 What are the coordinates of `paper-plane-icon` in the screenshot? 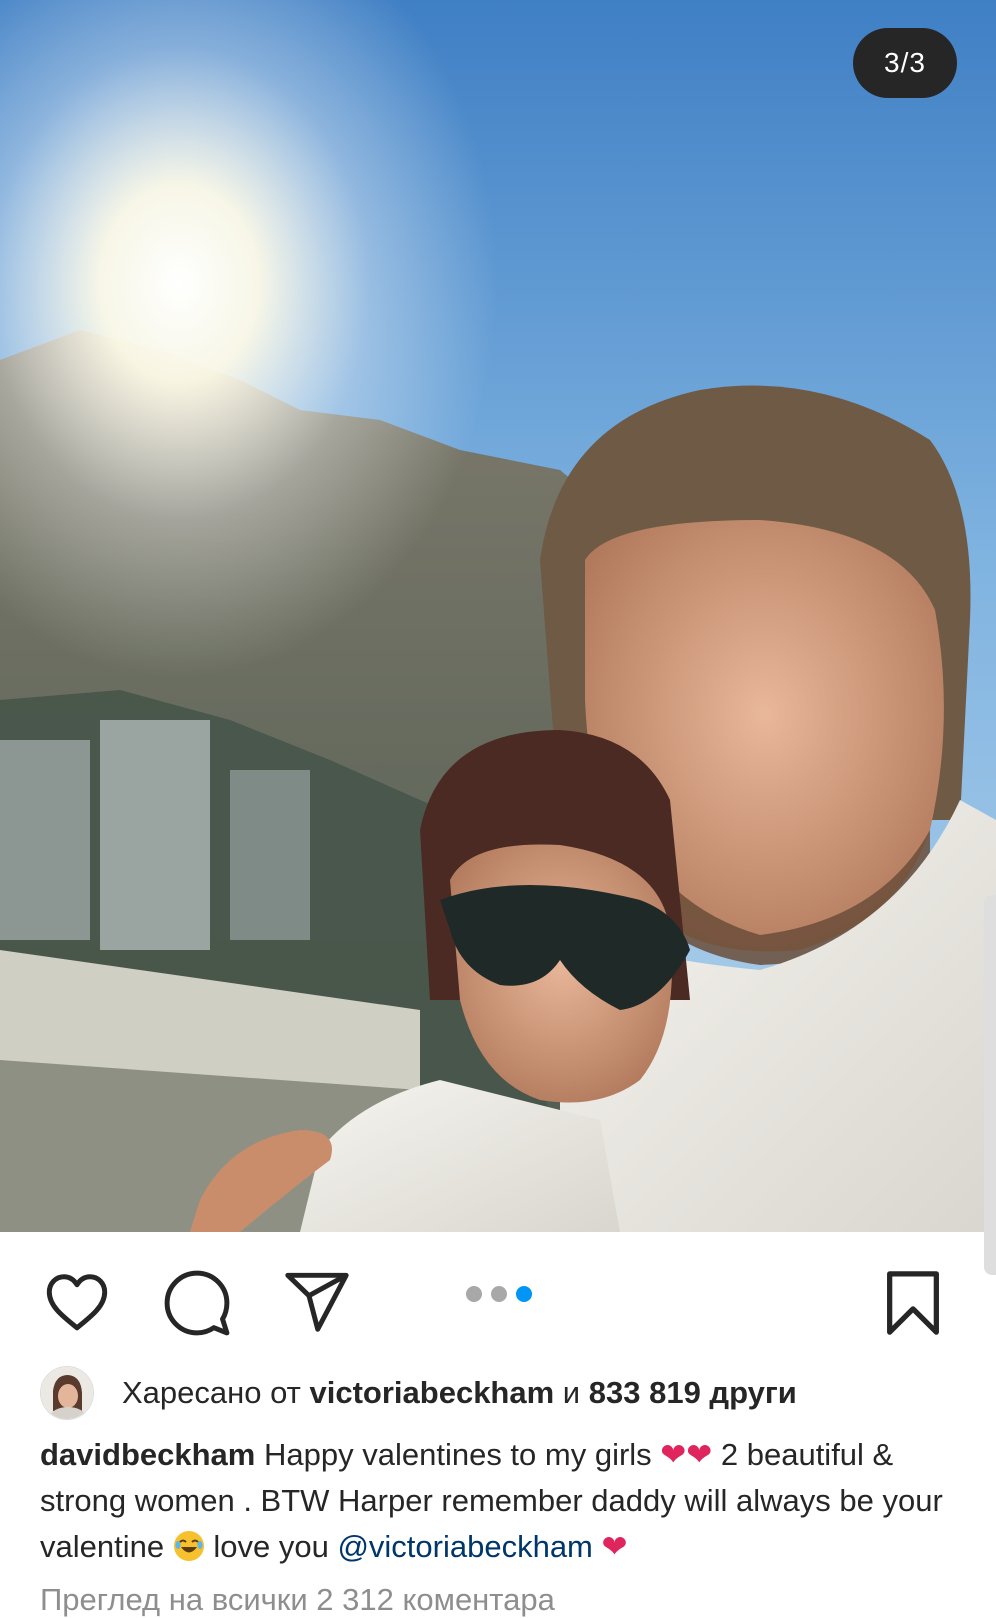 It's located at (317, 1303).